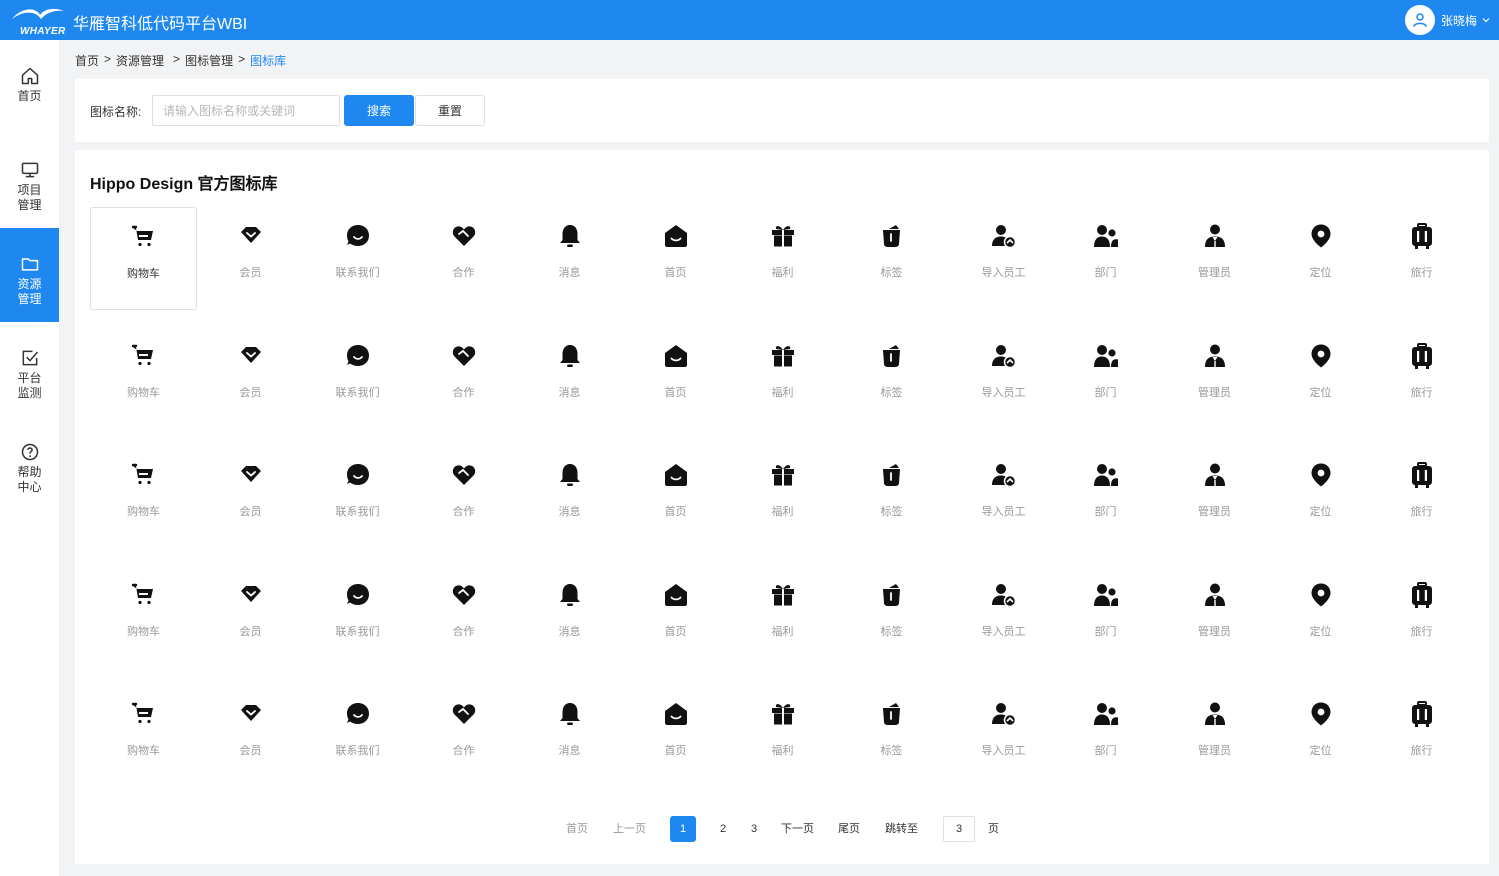 The height and width of the screenshot is (876, 1499). I want to click on home-icon, so click(29, 76).